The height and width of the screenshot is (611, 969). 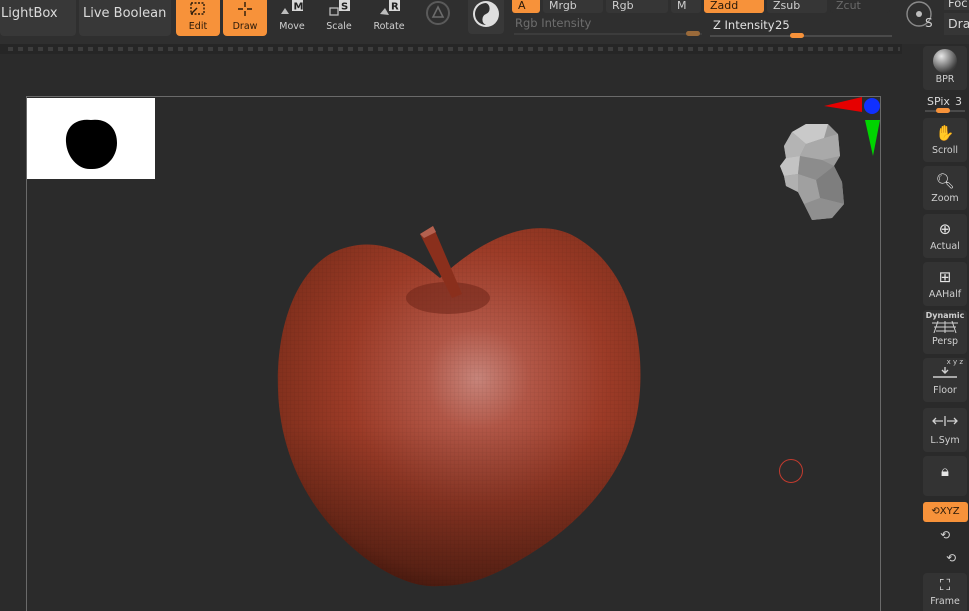 I want to click on z-rotate-icon: ⟲, so click(x=951, y=558).